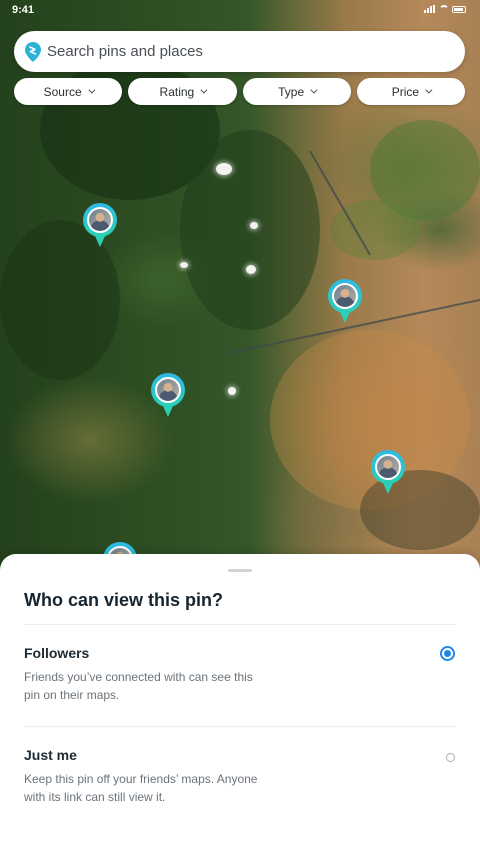 This screenshot has width=480, height=853. I want to click on filter-label: Type, so click(291, 91).